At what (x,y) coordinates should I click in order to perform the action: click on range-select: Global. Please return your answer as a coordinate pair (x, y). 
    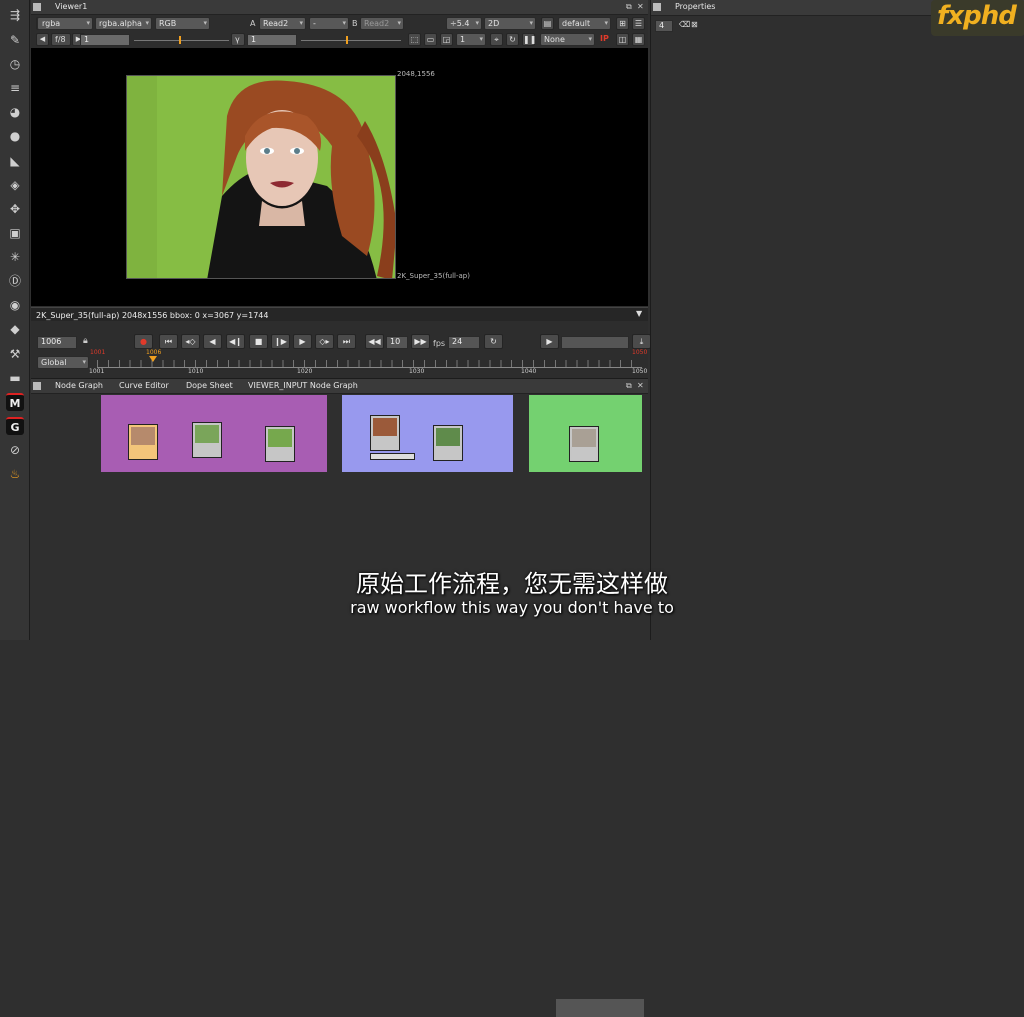
    Looking at the image, I should click on (63, 362).